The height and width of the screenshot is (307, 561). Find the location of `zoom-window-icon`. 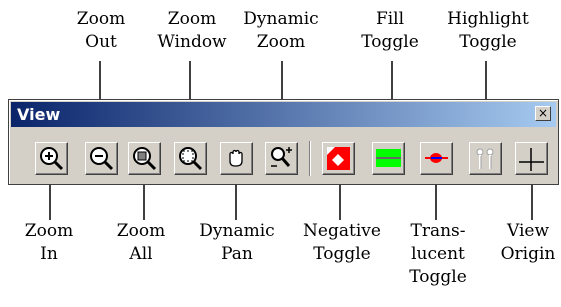

zoom-window-icon is located at coordinates (191, 159).